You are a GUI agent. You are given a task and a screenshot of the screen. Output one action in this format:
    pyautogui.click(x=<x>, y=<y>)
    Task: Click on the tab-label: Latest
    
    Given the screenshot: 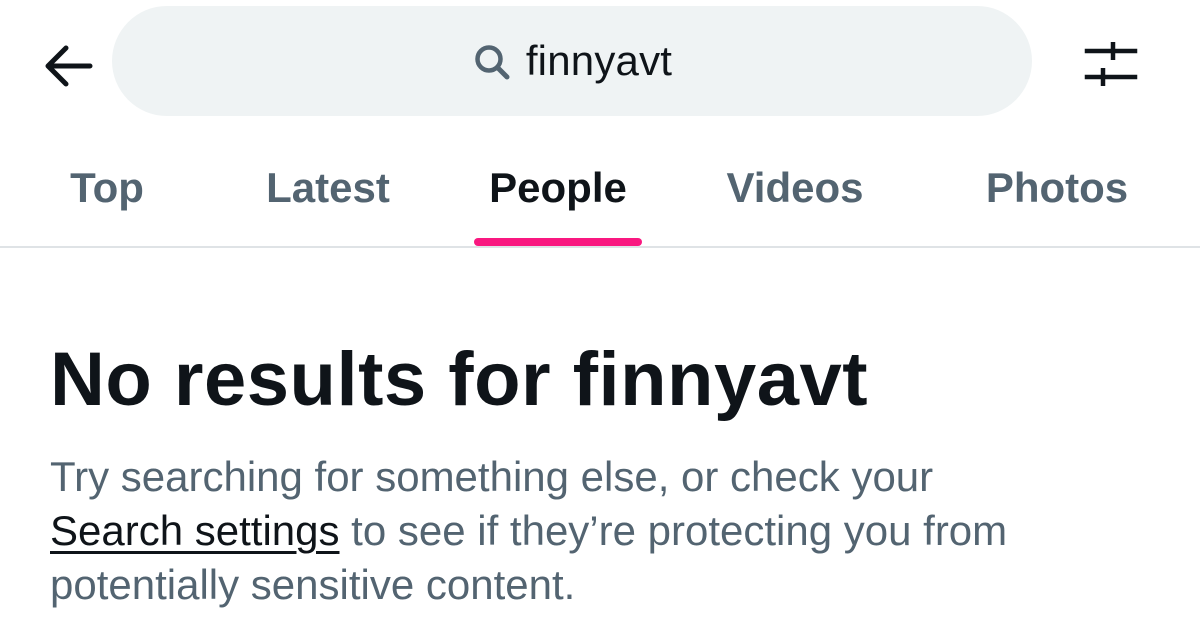 What is the action you would take?
    pyautogui.click(x=328, y=187)
    